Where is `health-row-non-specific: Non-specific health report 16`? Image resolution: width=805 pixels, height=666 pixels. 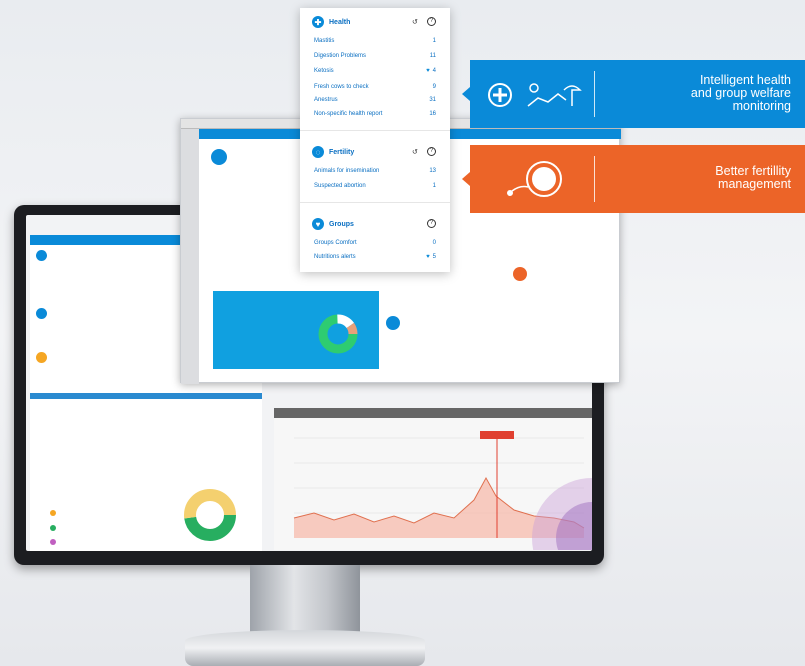 health-row-non-specific: Non-specific health report 16 is located at coordinates (375, 114).